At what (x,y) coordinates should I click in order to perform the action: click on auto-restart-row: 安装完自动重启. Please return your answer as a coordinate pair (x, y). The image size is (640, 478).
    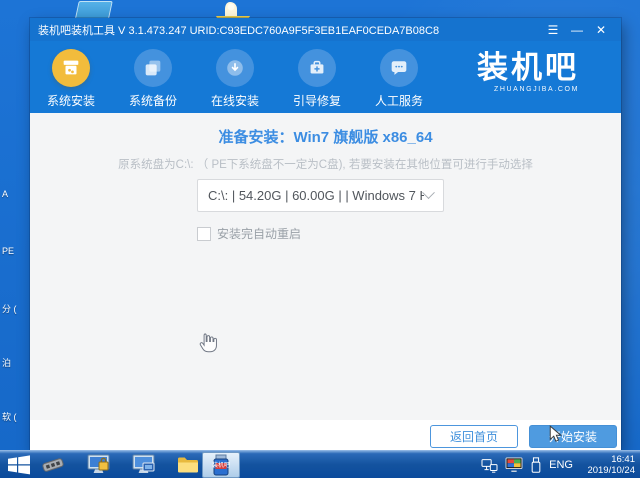
    Looking at the image, I should click on (249, 233).